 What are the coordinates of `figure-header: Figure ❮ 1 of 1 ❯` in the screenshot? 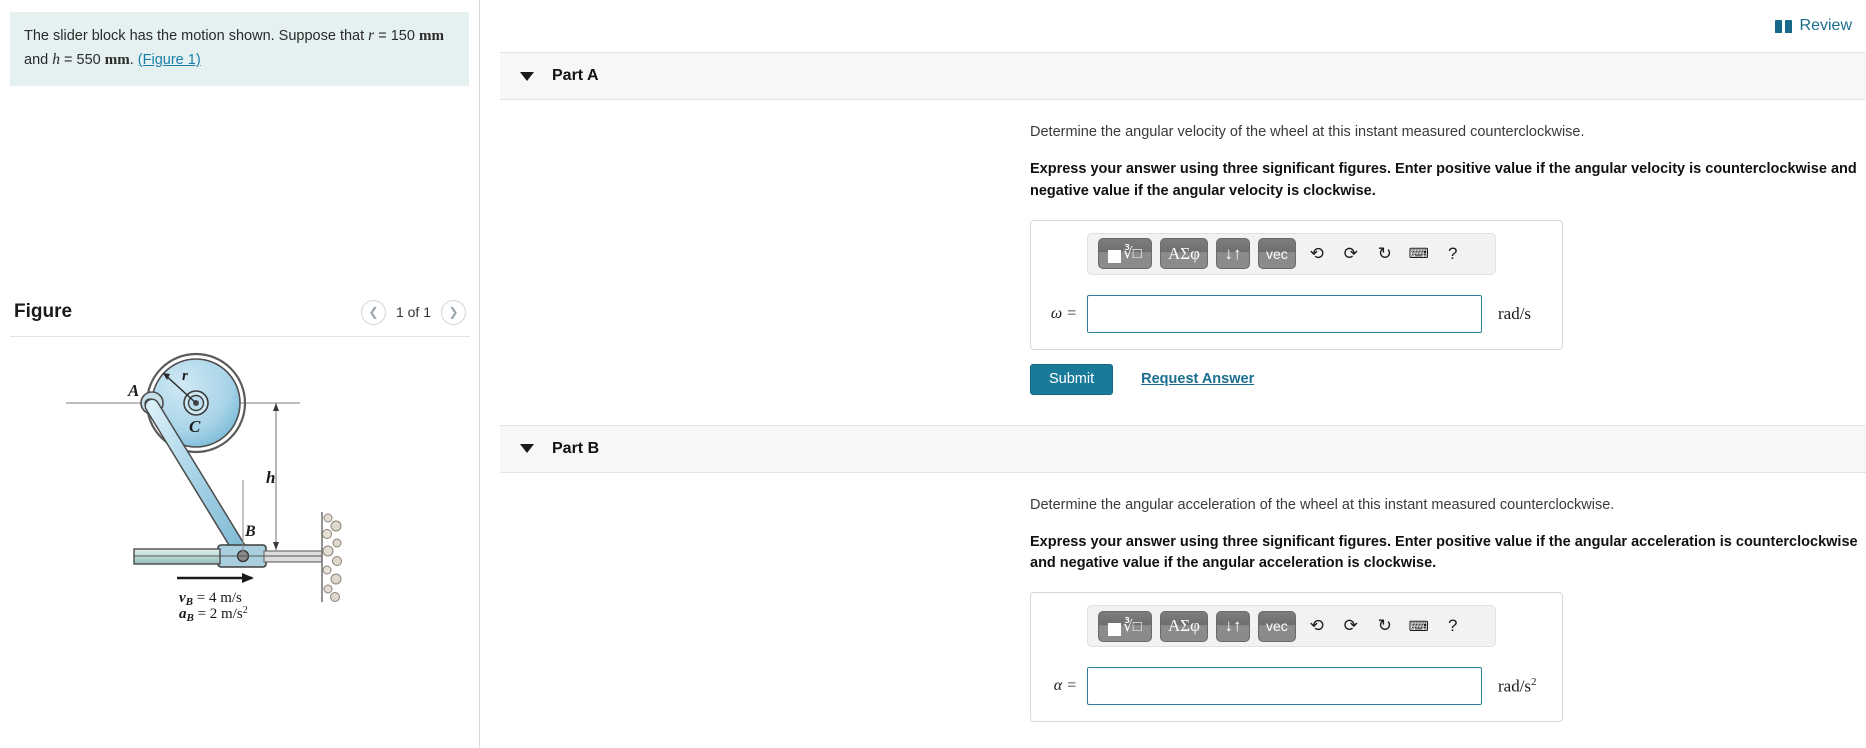 It's located at (240, 312).